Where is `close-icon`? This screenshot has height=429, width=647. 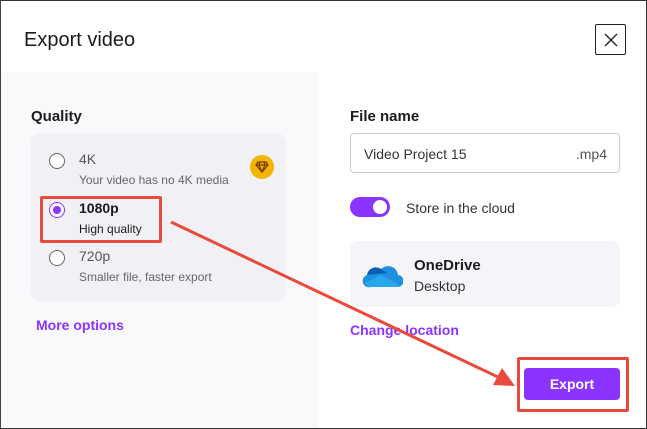 close-icon is located at coordinates (610, 39).